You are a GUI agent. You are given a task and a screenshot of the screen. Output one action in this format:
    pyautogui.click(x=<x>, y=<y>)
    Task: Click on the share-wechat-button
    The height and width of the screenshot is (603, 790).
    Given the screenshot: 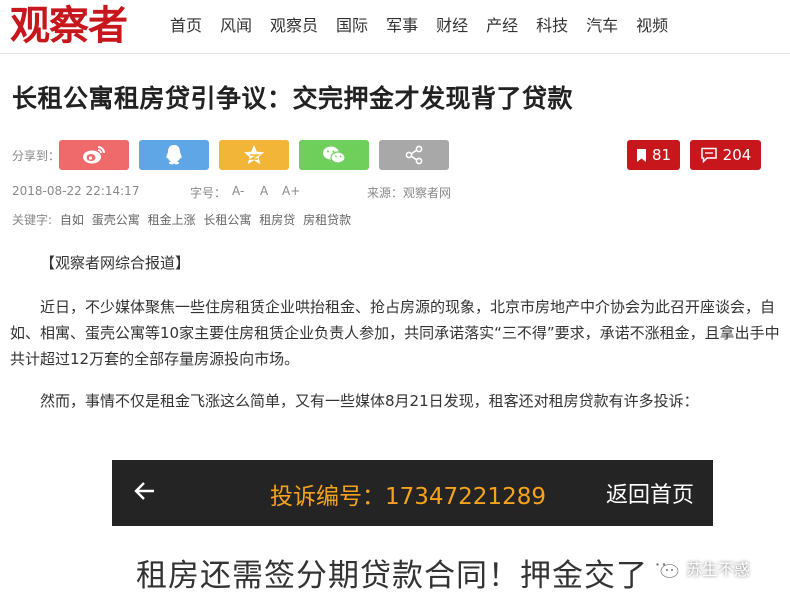 What is the action you would take?
    pyautogui.click(x=334, y=155)
    